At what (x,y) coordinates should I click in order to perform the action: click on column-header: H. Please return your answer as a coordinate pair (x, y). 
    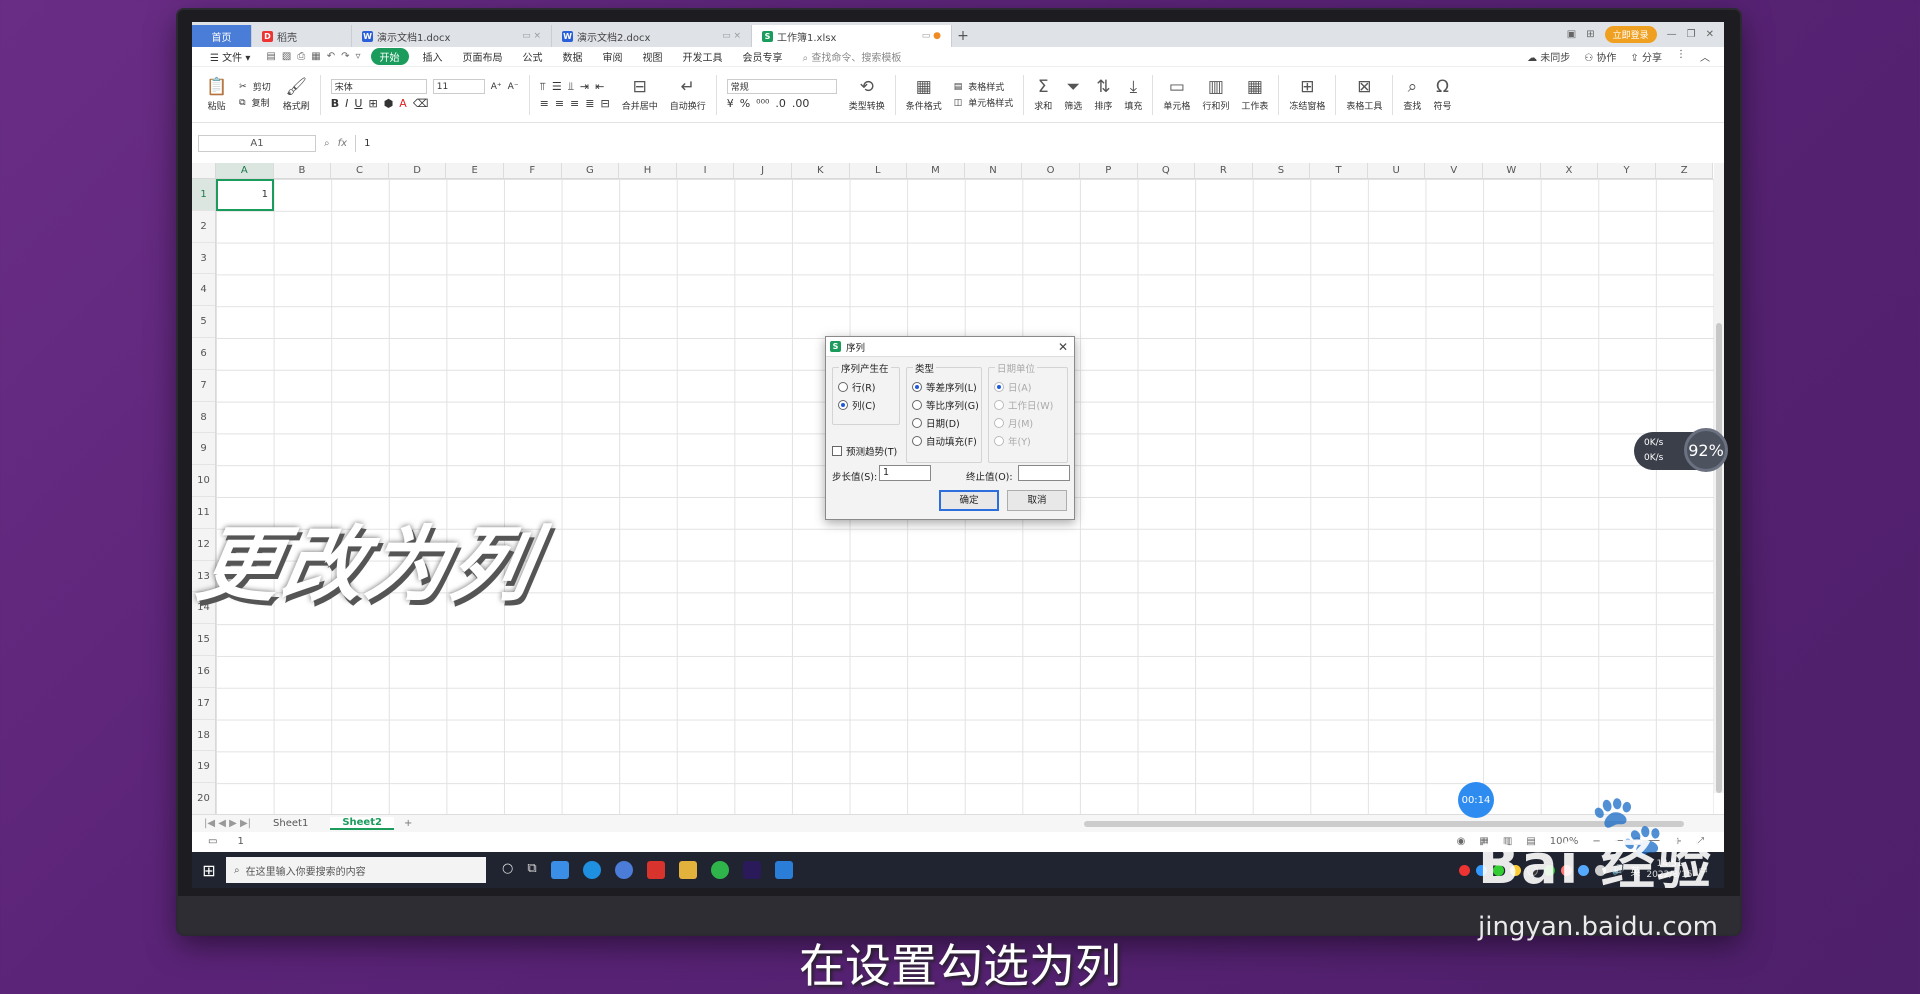
    Looking at the image, I should click on (648, 170).